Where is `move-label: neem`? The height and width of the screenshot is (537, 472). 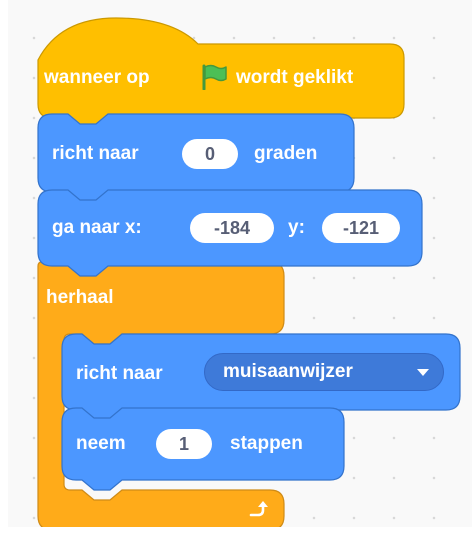
move-label: neem is located at coordinates (101, 443).